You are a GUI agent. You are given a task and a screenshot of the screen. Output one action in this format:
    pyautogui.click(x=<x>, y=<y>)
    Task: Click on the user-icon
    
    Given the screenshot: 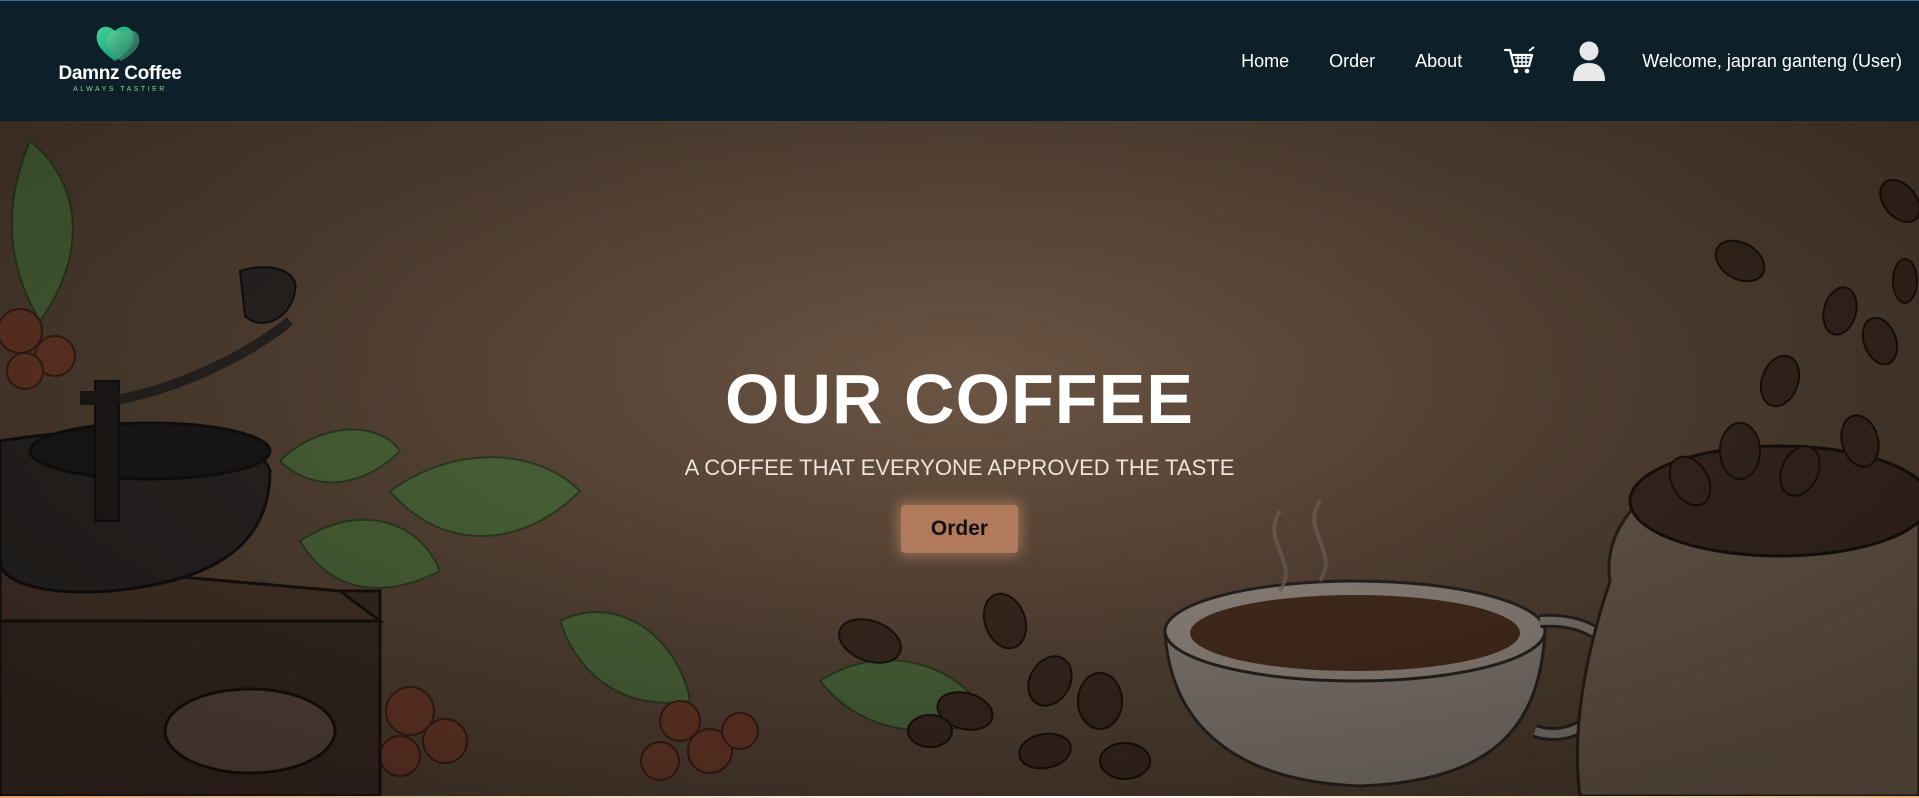 What is the action you would take?
    pyautogui.click(x=1589, y=61)
    